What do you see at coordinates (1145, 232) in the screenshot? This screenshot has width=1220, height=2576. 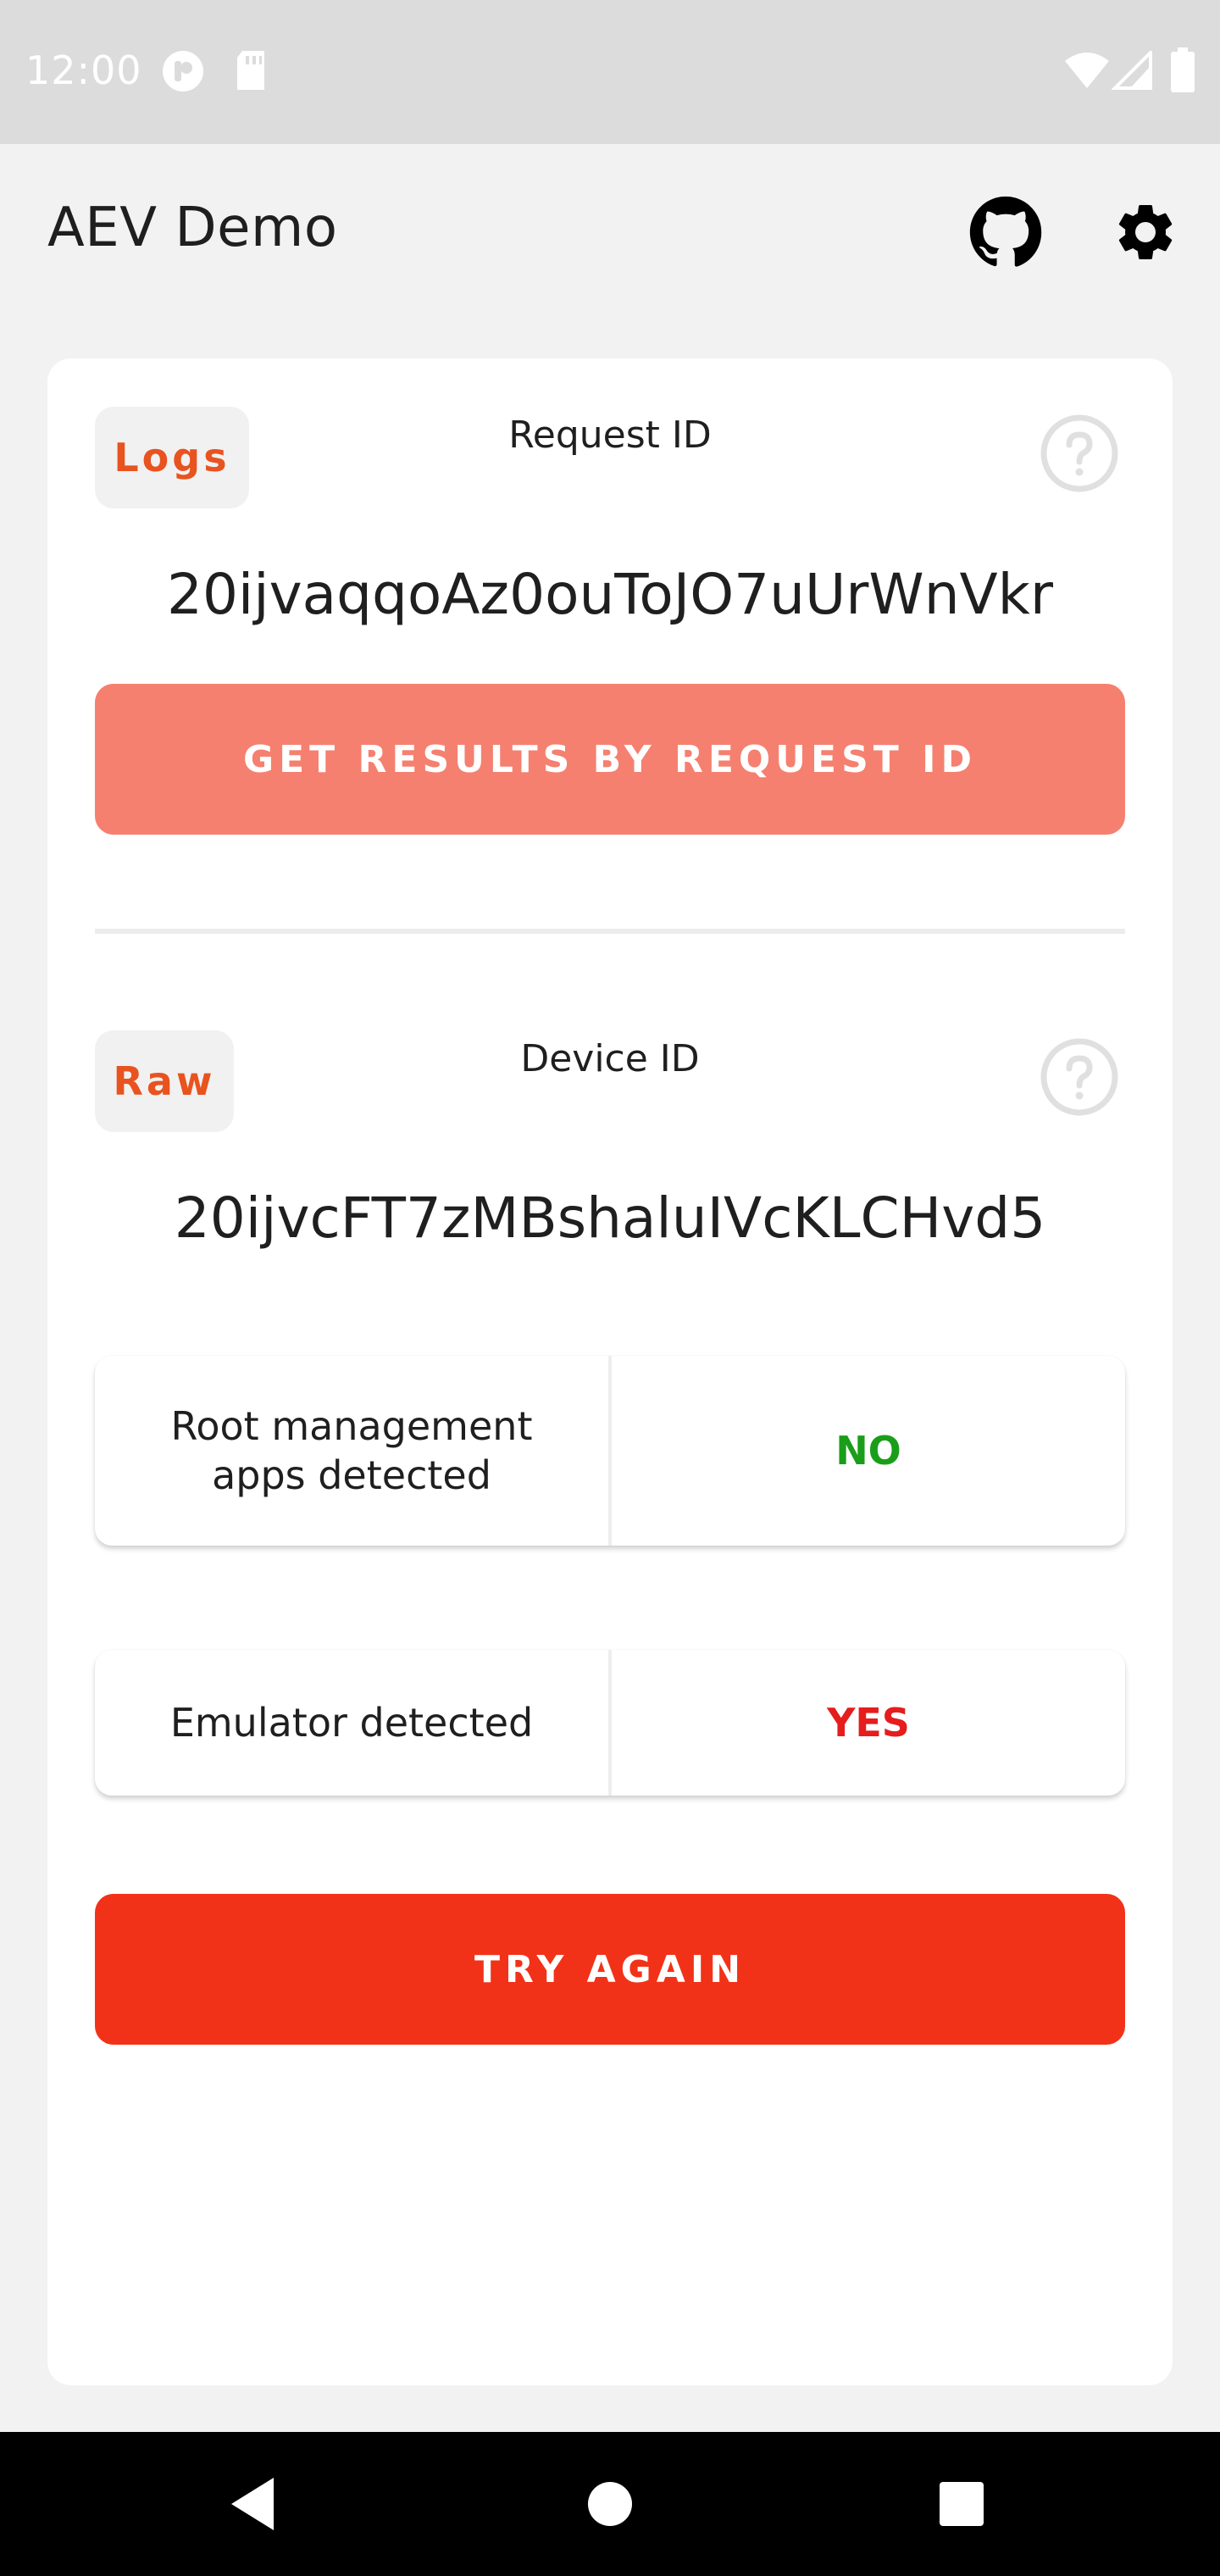 I see `settings-gear-icon` at bounding box center [1145, 232].